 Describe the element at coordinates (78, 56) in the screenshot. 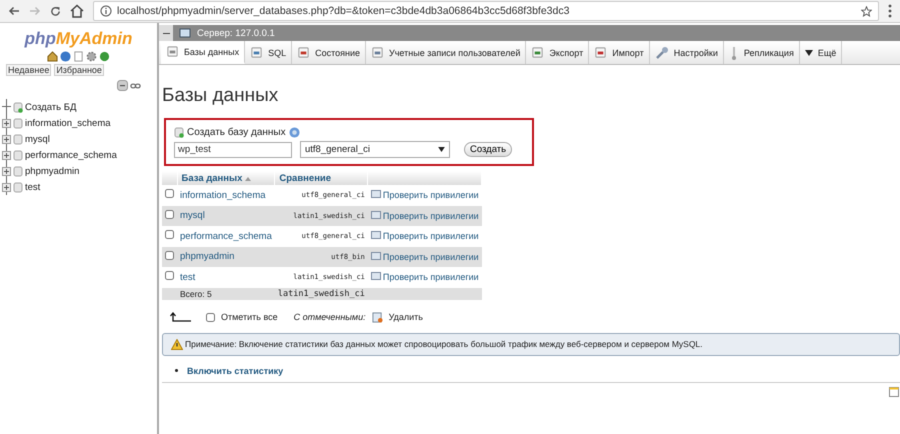

I see `document-icon` at that location.